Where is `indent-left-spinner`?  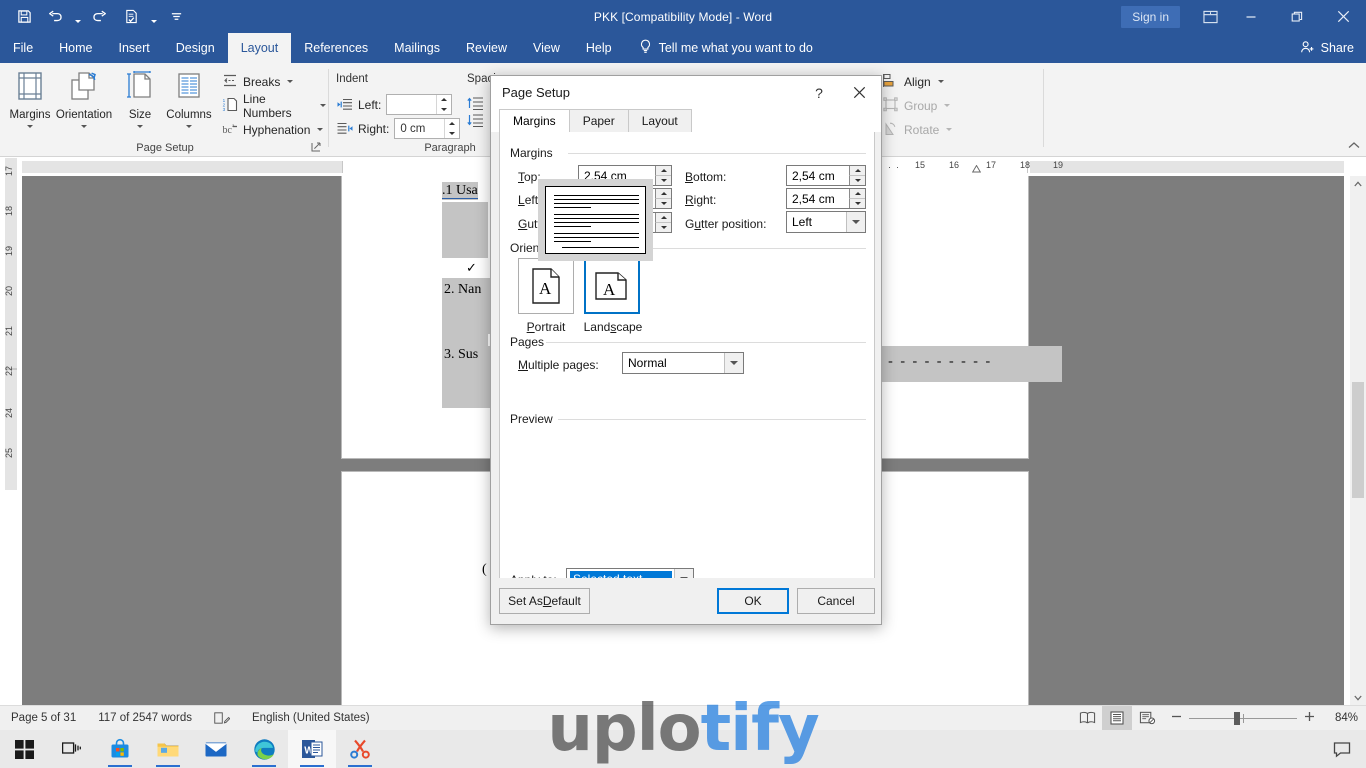 indent-left-spinner is located at coordinates (444, 104).